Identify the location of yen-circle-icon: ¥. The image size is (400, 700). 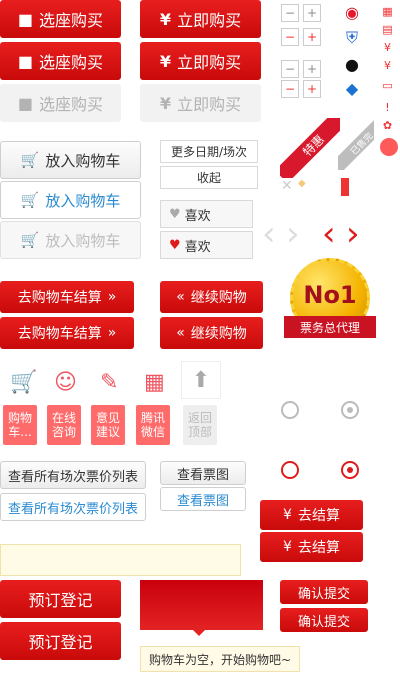
(387, 47).